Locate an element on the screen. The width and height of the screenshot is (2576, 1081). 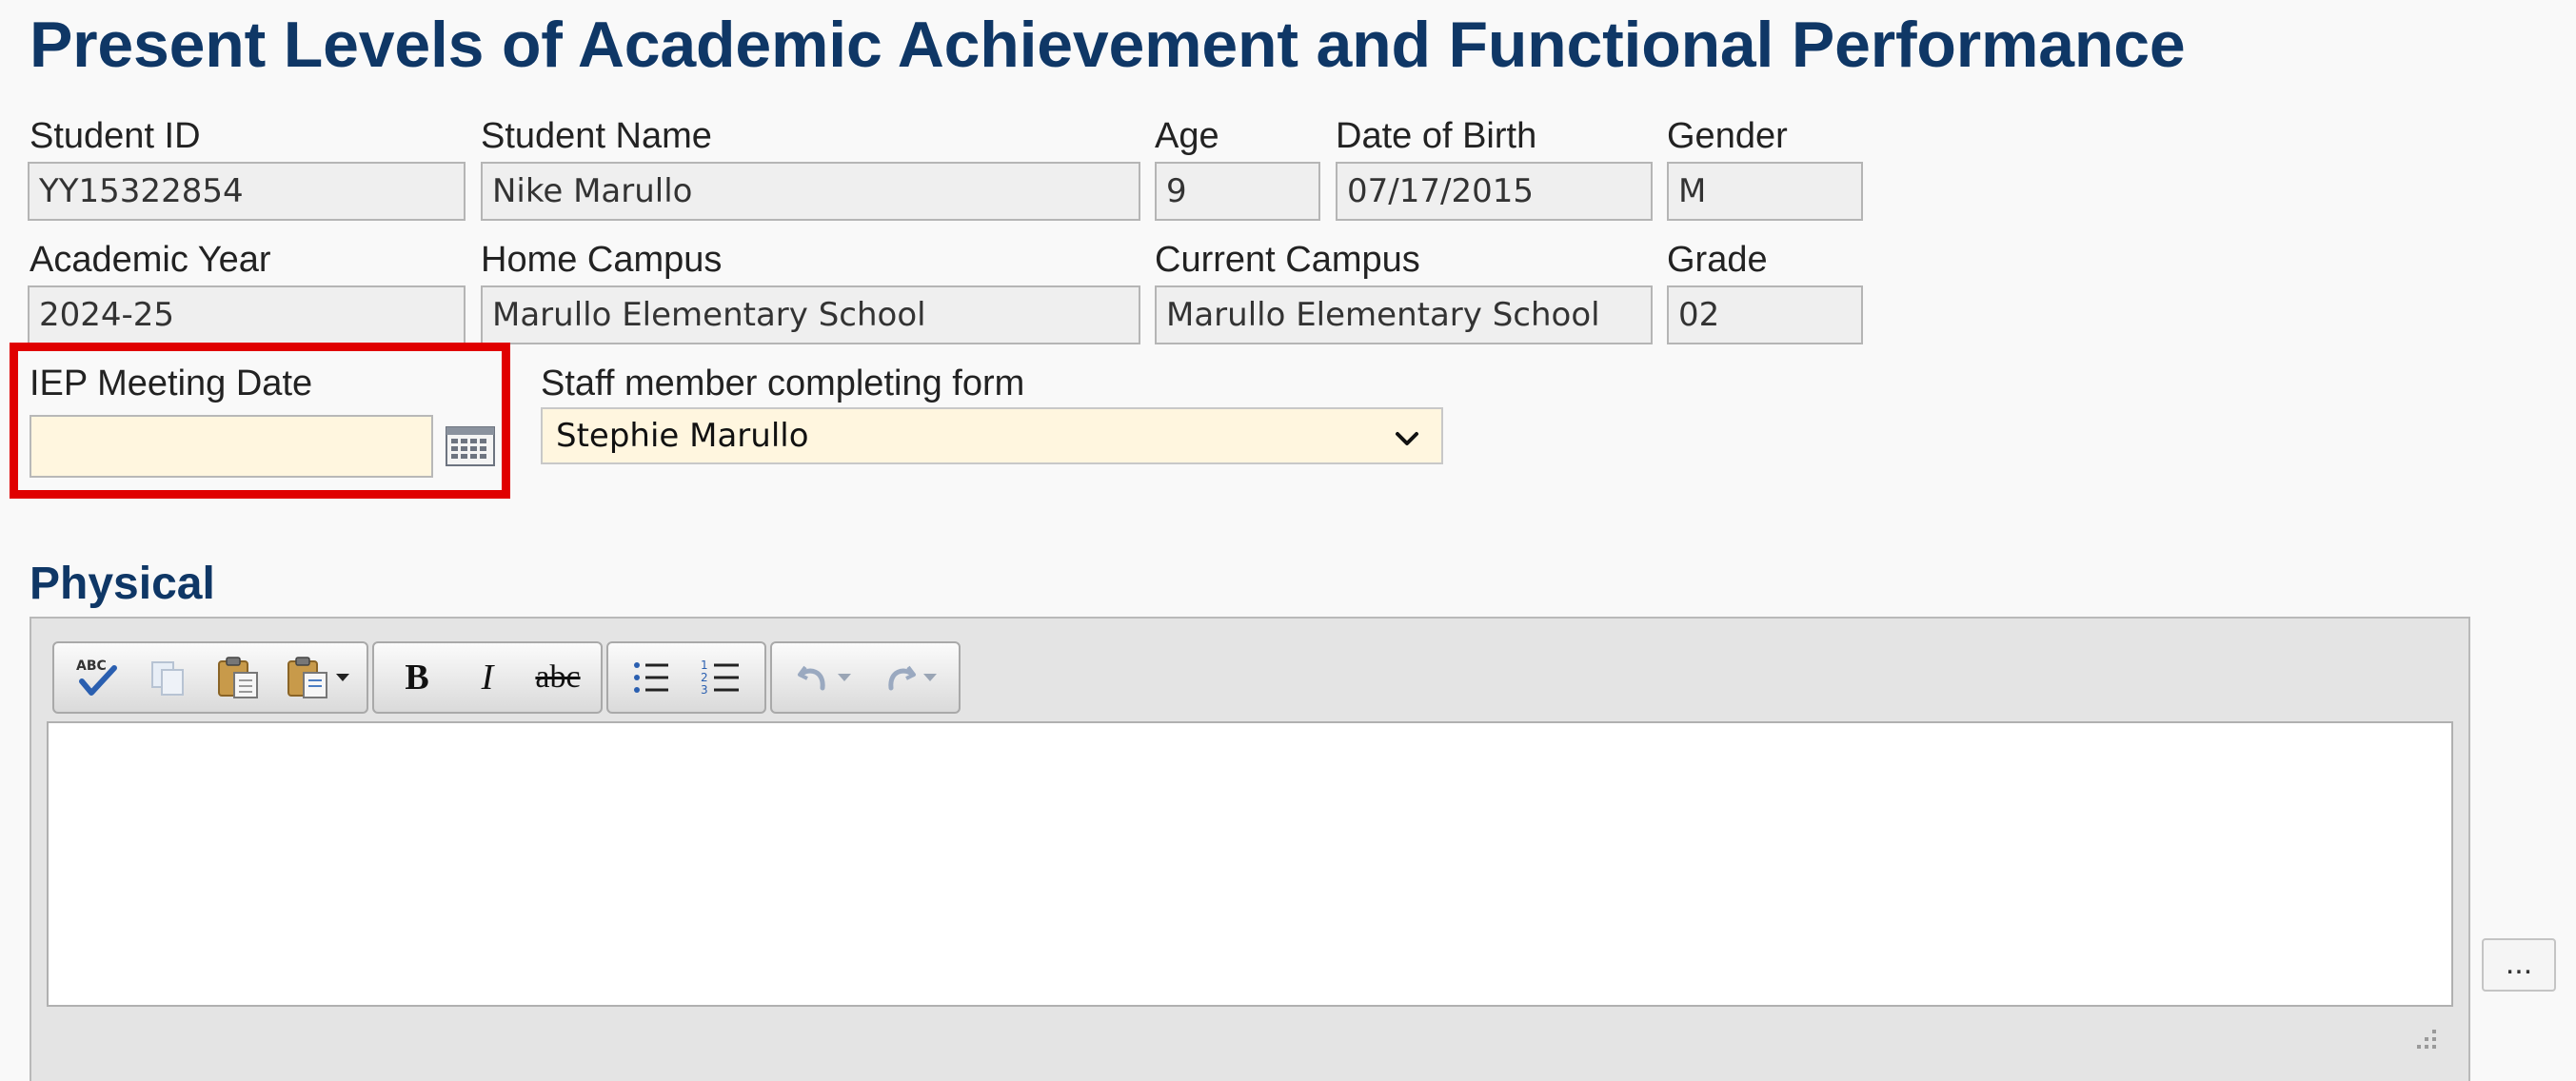
svg-text: 1 is located at coordinates (704, 665).